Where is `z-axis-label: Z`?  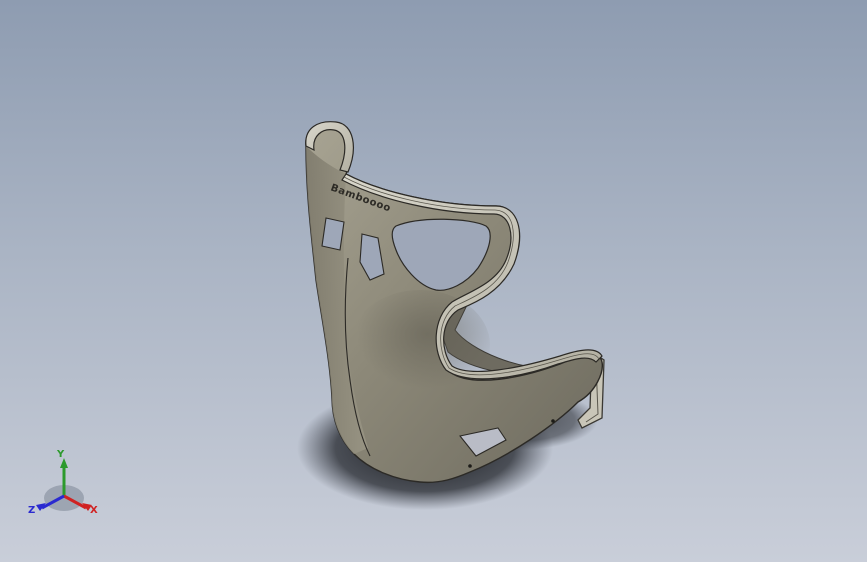 z-axis-label: Z is located at coordinates (32, 510).